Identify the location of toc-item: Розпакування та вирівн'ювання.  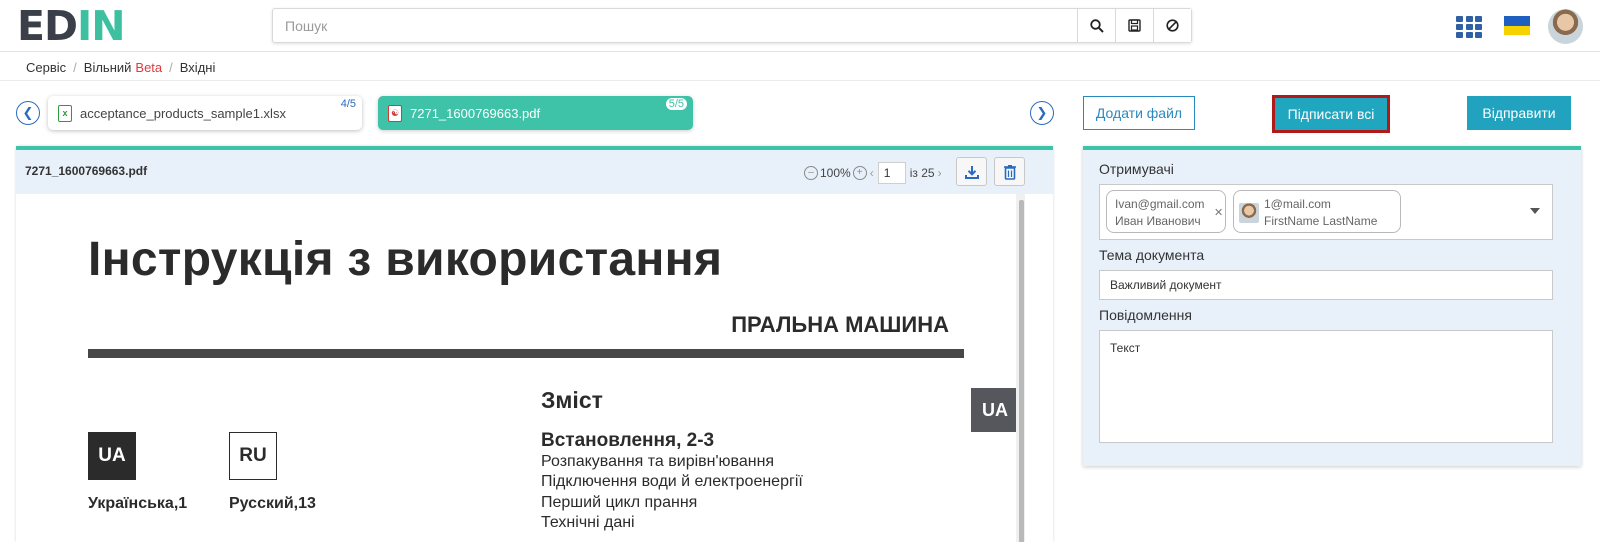
(658, 461).